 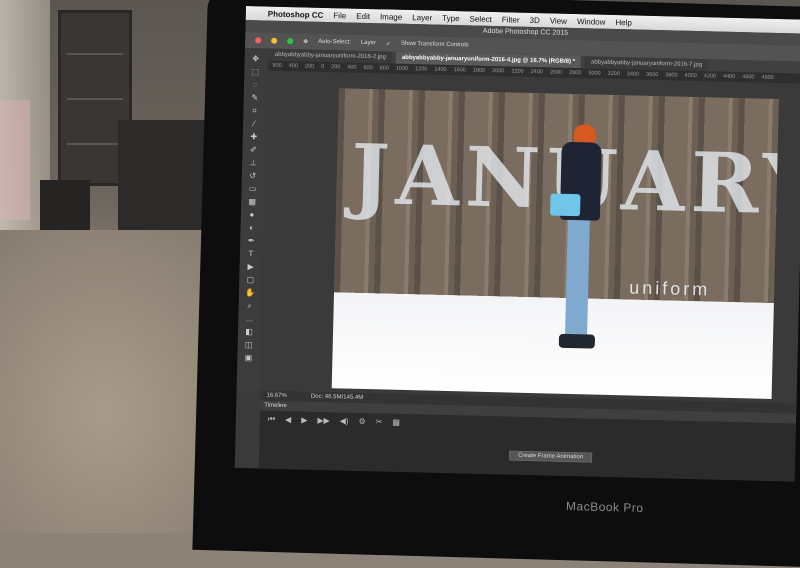 What do you see at coordinates (498, 71) in the screenshot?
I see `ruler-tick-label: 2000` at bounding box center [498, 71].